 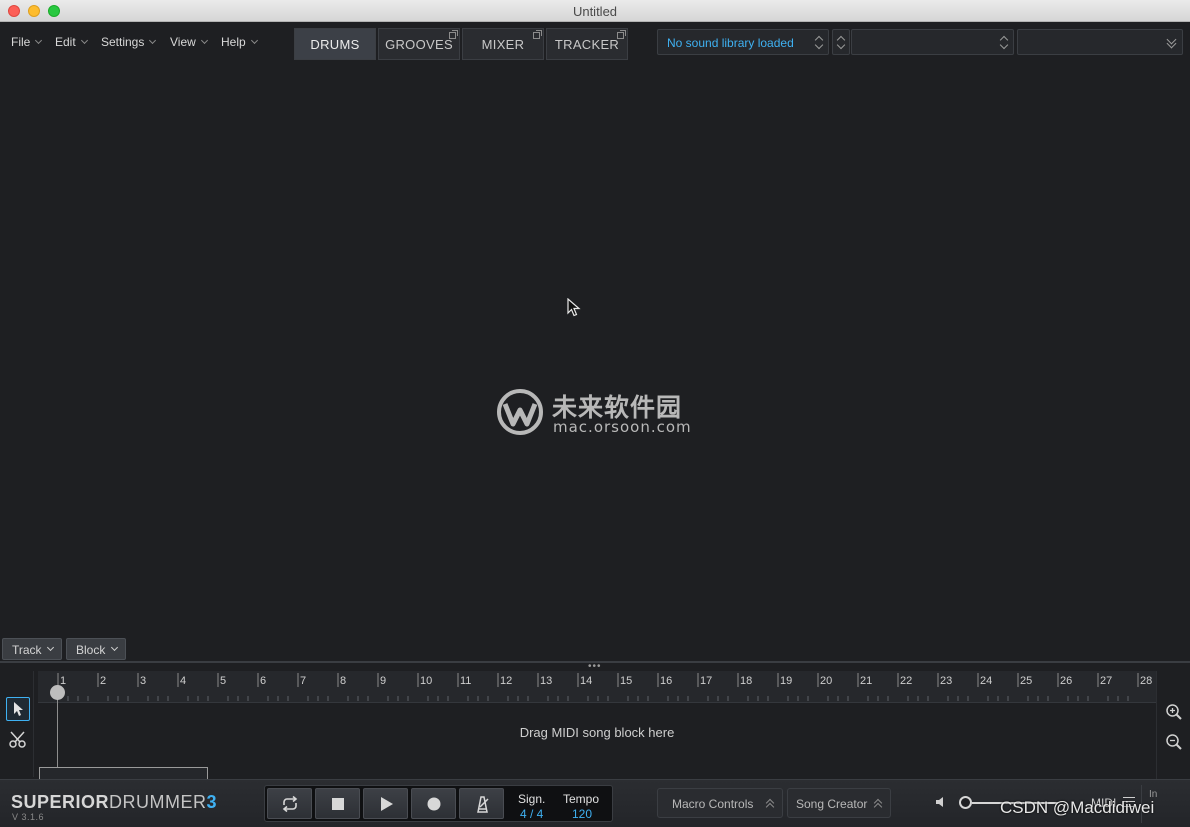 I want to click on signature-label: Sign., so click(x=532, y=799).